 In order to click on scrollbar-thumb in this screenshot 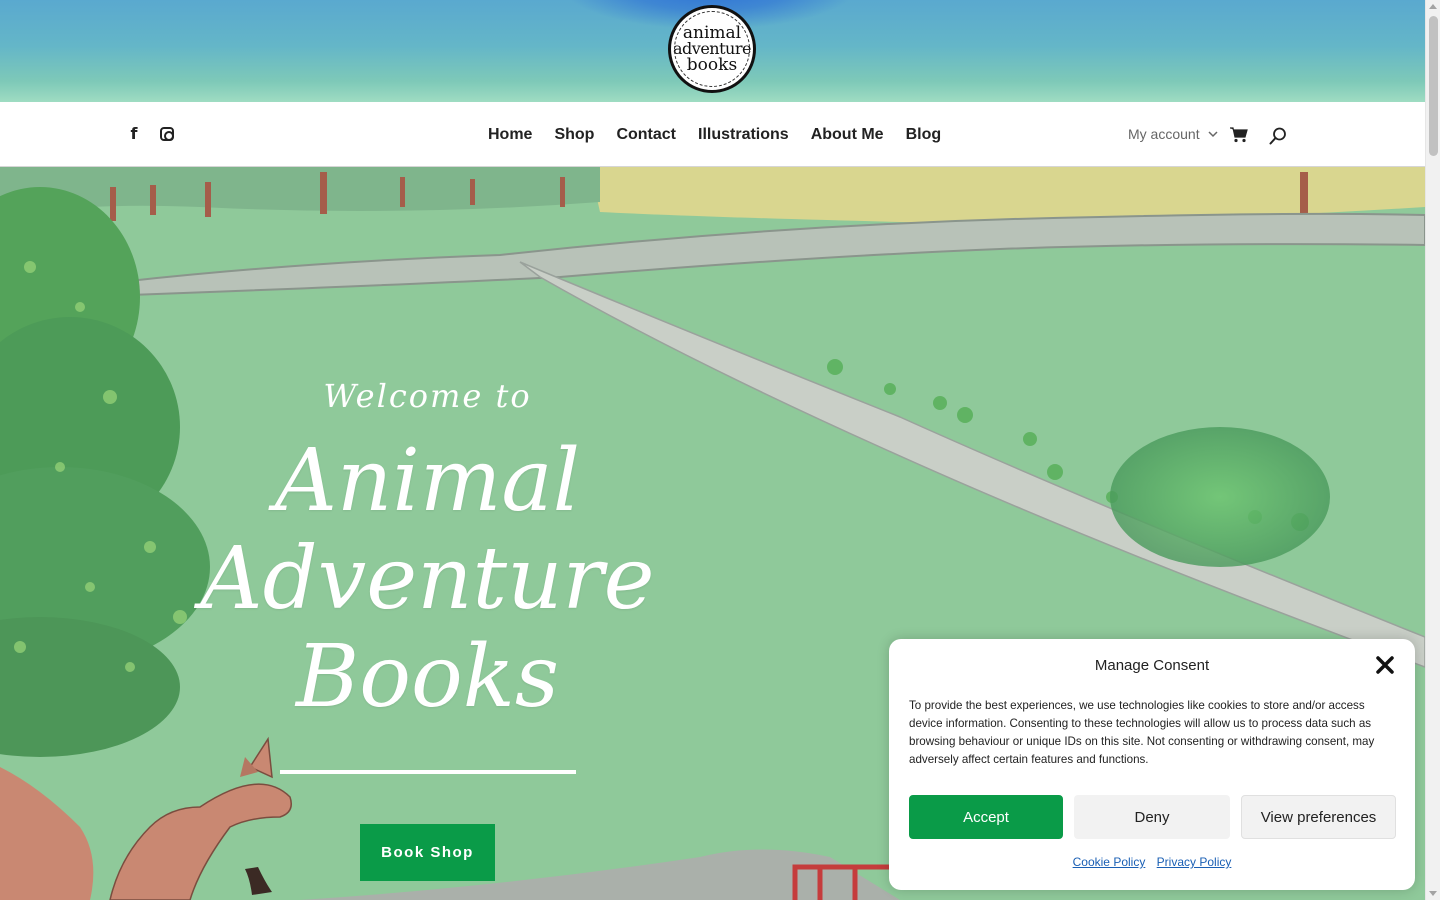, I will do `click(1433, 86)`.